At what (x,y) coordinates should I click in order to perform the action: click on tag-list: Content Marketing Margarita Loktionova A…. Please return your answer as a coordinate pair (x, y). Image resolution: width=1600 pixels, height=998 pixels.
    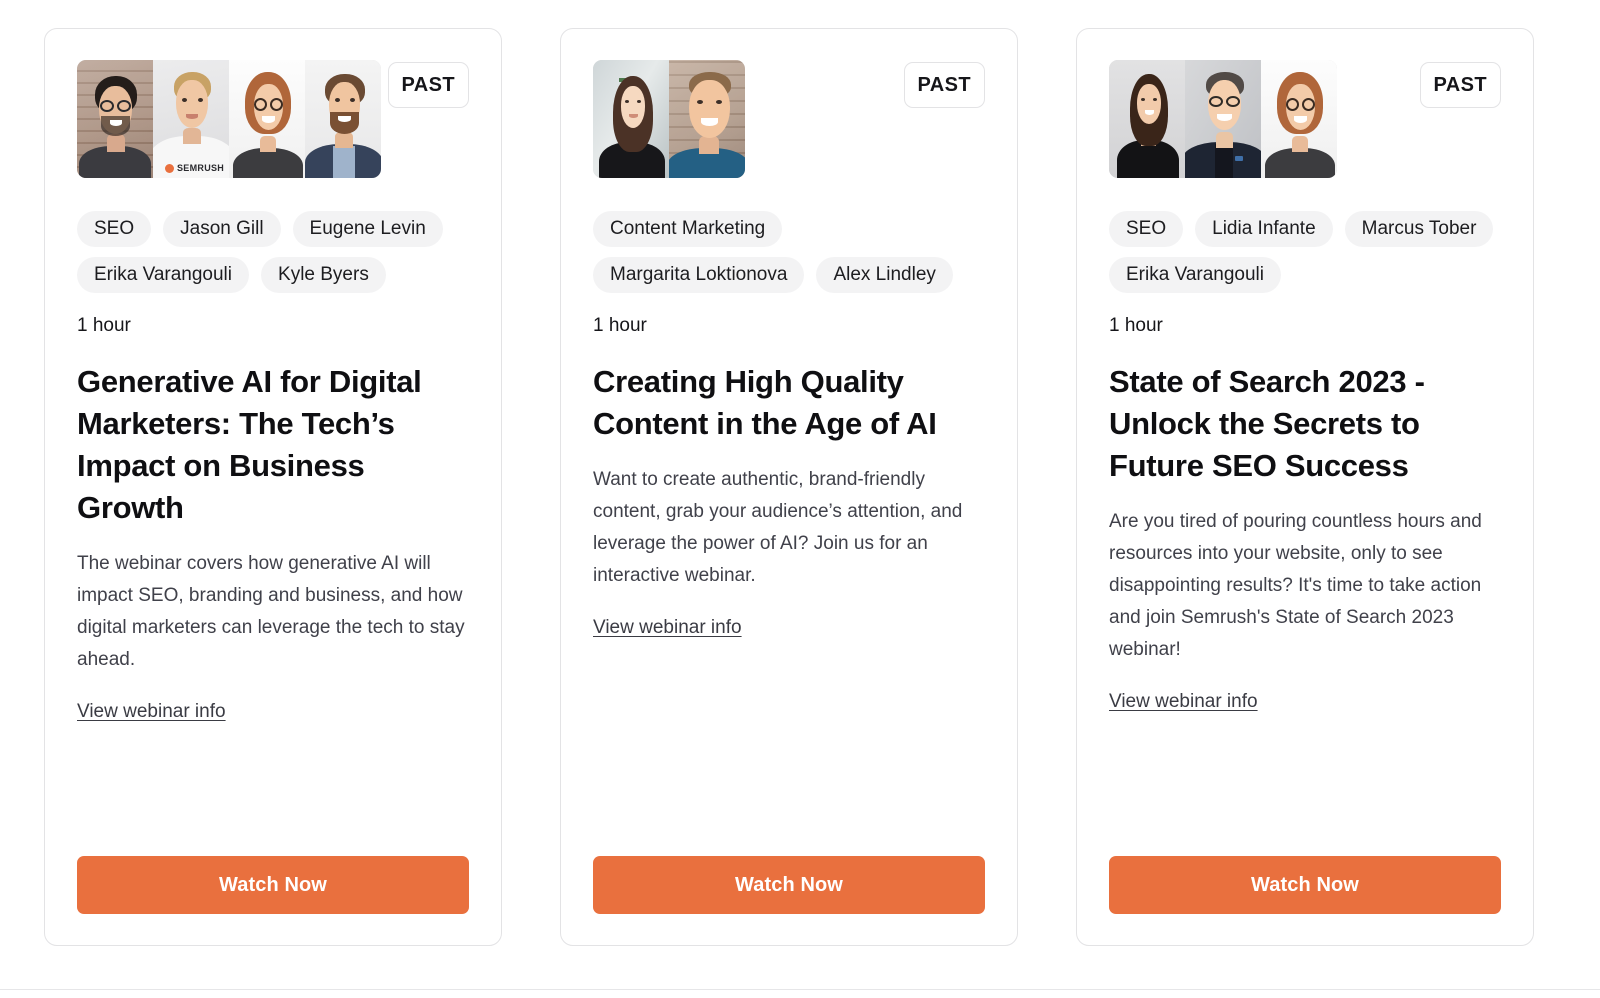
    Looking at the image, I should click on (789, 252).